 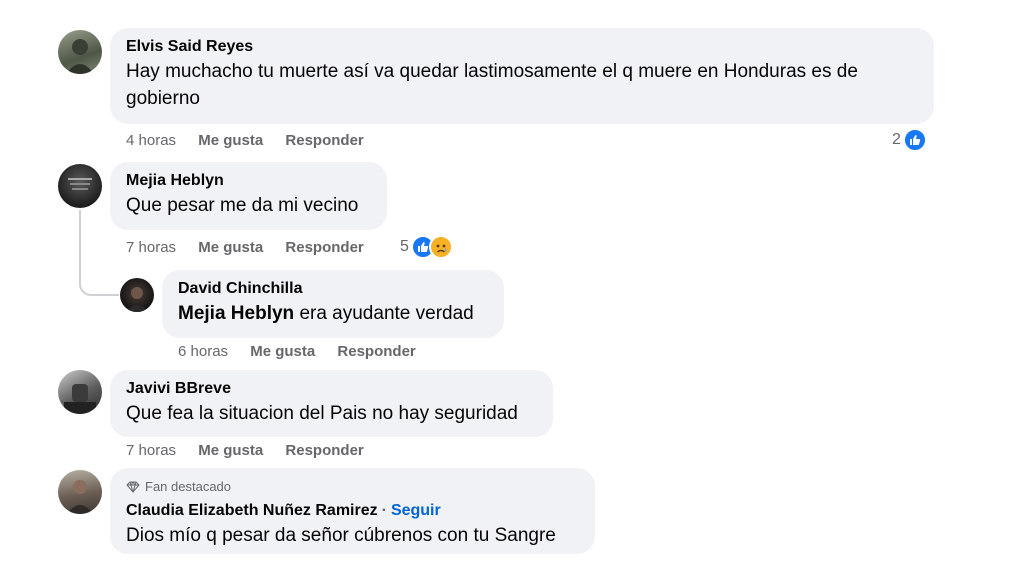 I want to click on follow-button: Seguir, so click(x=416, y=510).